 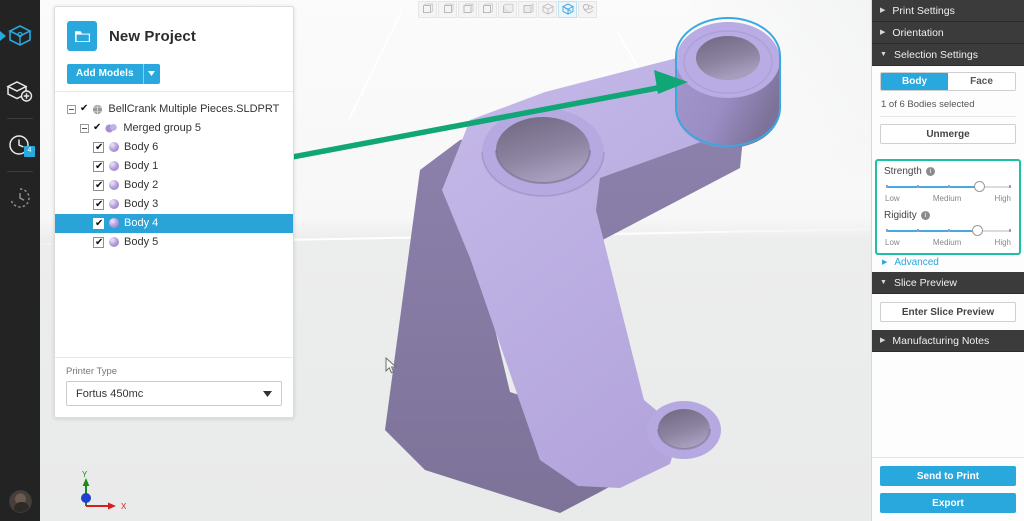 I want to click on view-cube-home, so click(x=567, y=9).